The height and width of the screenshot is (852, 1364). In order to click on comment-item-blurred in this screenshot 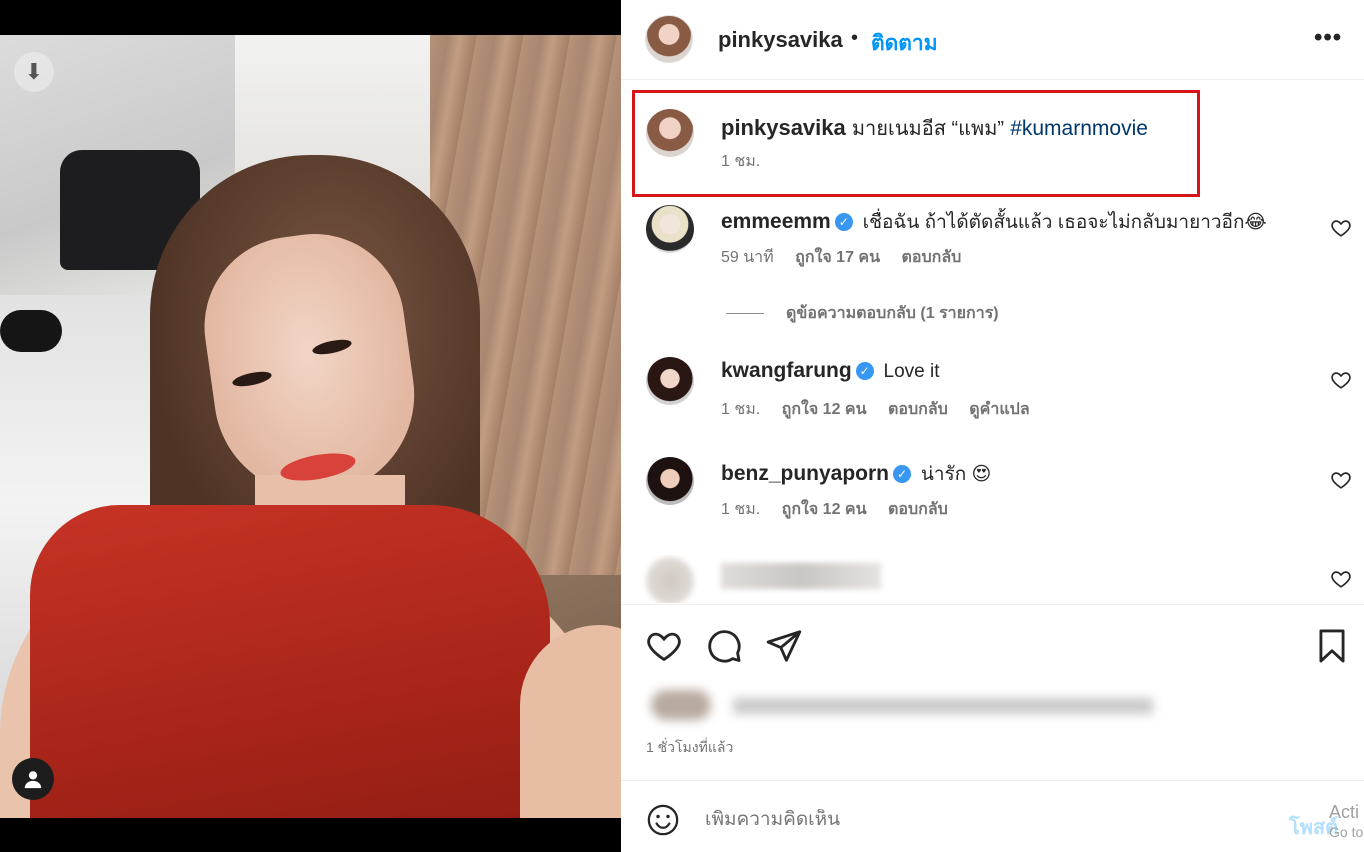, I will do `click(992, 579)`.